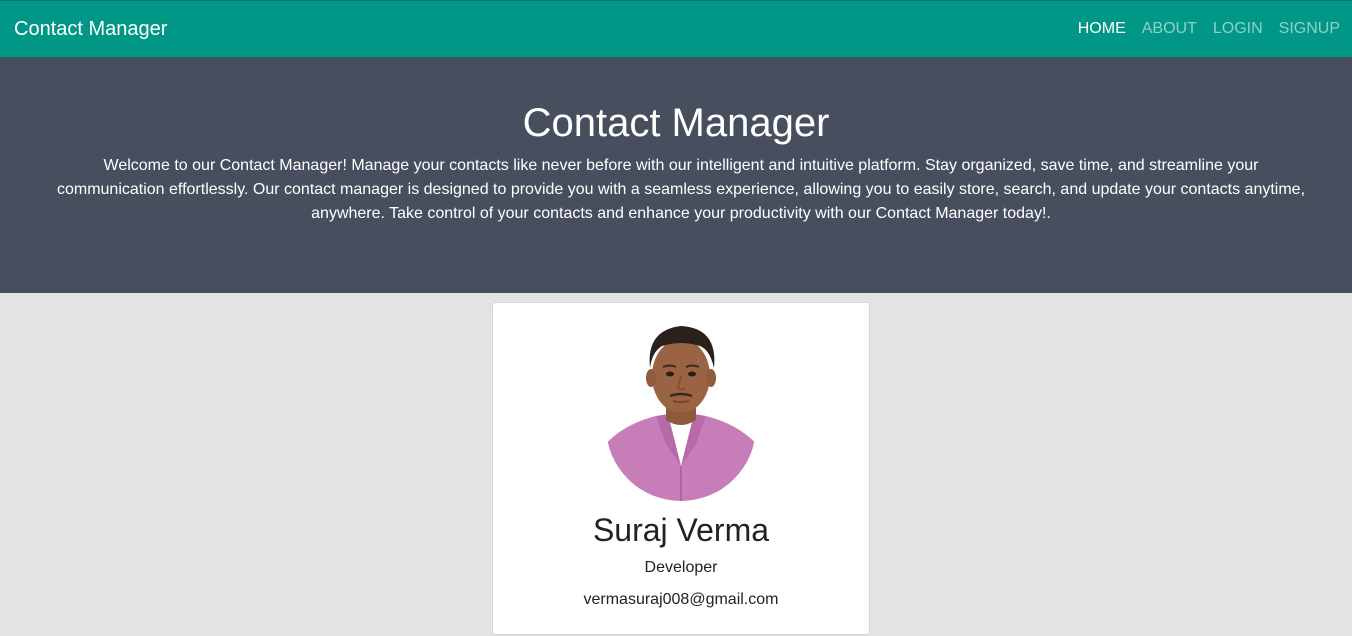  What do you see at coordinates (676, 123) in the screenshot?
I see `hero-title: Contact Manager` at bounding box center [676, 123].